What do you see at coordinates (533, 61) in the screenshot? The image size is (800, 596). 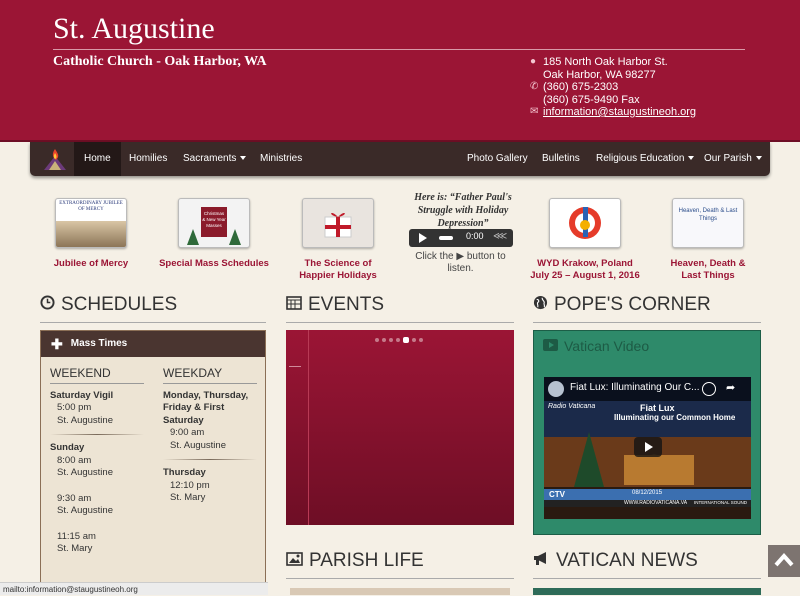 I see `map-marker-icon: ●` at bounding box center [533, 61].